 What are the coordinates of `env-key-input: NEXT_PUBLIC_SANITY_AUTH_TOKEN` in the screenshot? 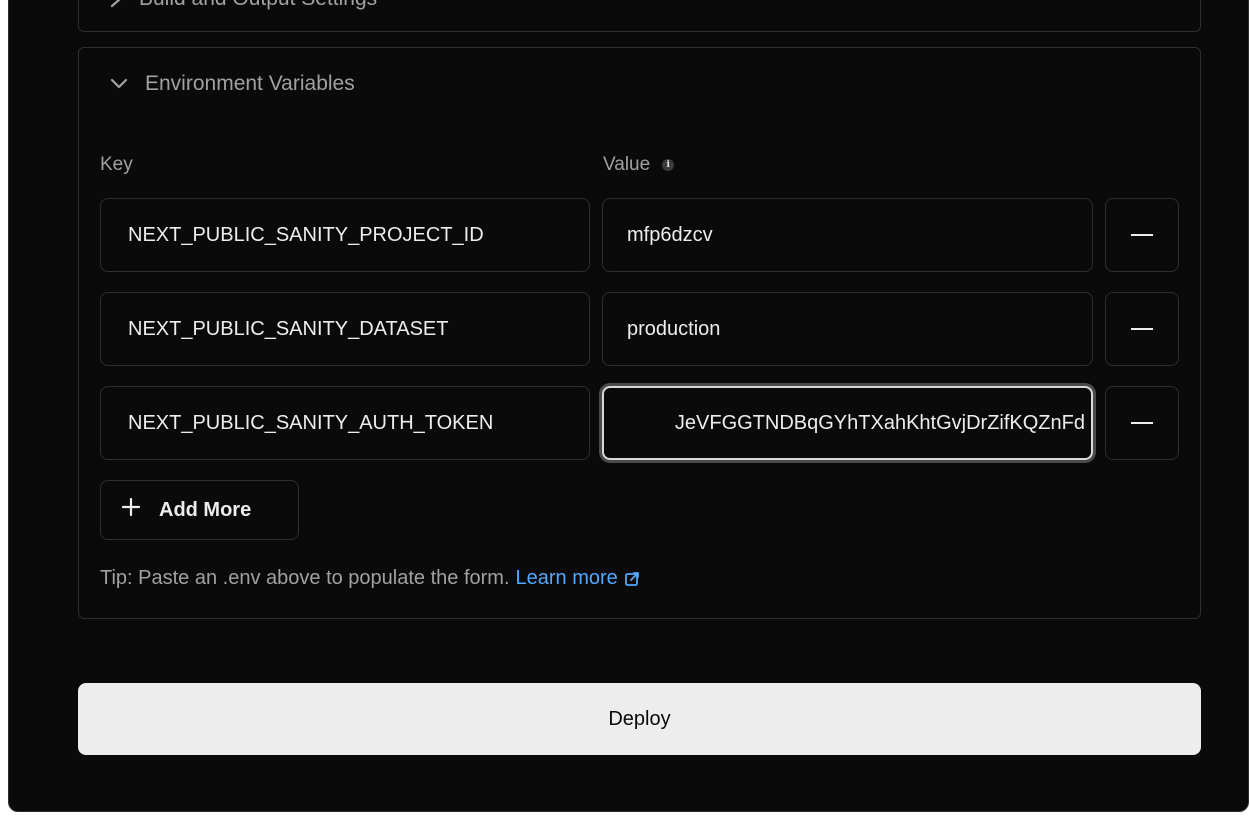 It's located at (345, 423).